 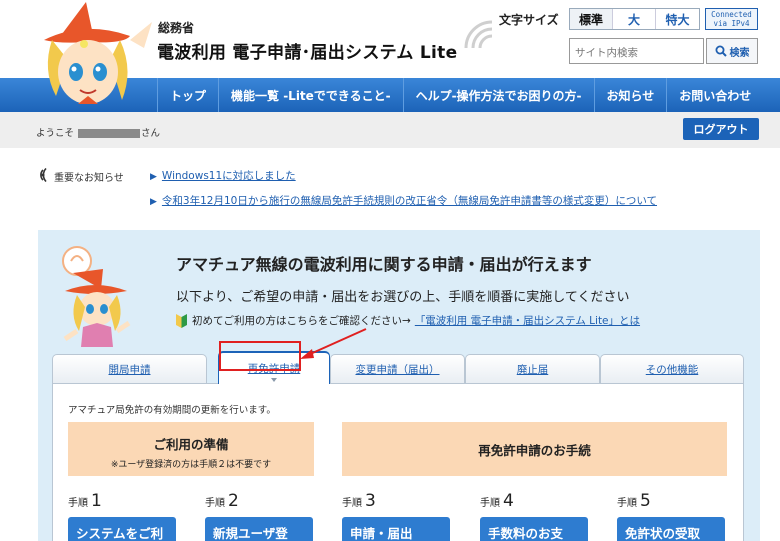 I want to click on nav-item-top: トップ, so click(x=187, y=95).